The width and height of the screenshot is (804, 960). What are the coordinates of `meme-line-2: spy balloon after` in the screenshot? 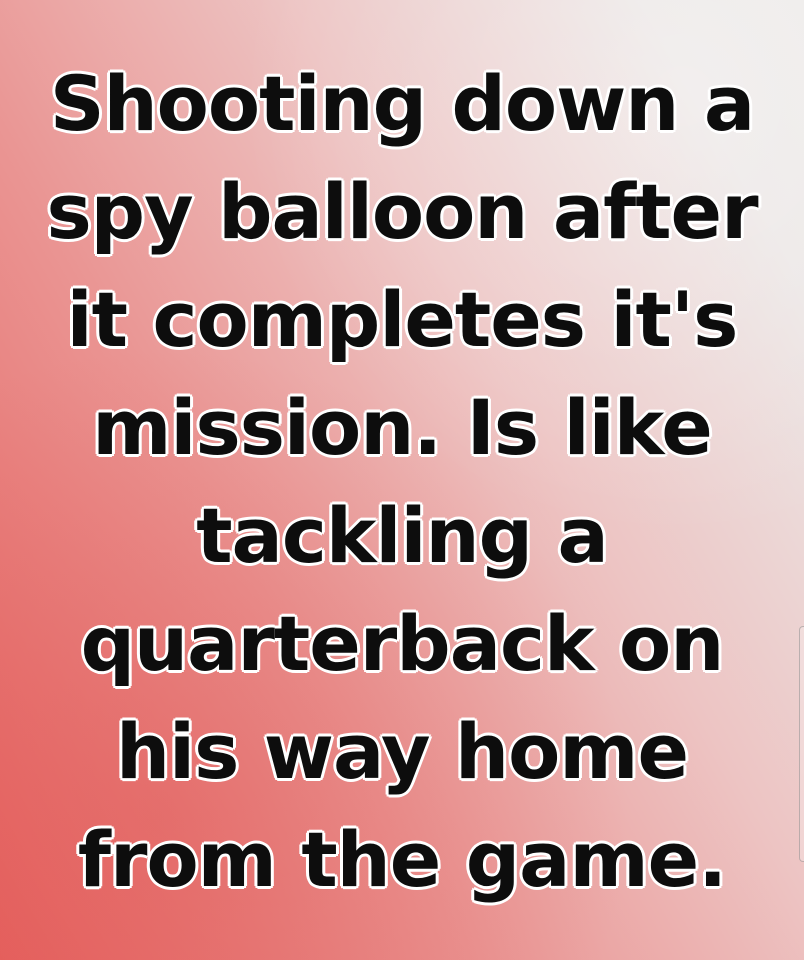 It's located at (402, 211).